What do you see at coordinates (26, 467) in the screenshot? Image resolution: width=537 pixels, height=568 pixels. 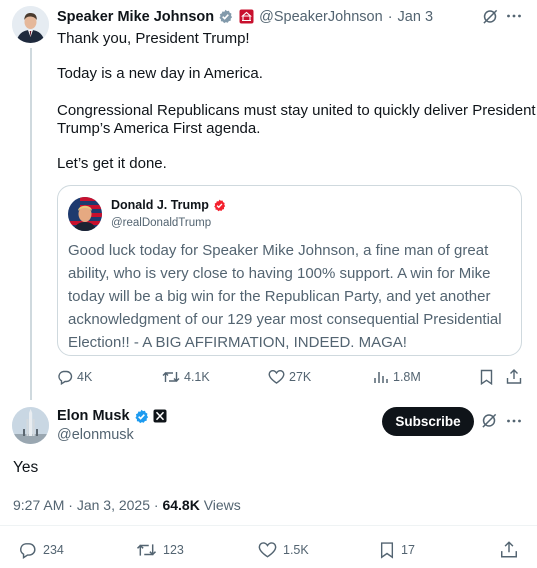 I see `reply-text: Yes` at bounding box center [26, 467].